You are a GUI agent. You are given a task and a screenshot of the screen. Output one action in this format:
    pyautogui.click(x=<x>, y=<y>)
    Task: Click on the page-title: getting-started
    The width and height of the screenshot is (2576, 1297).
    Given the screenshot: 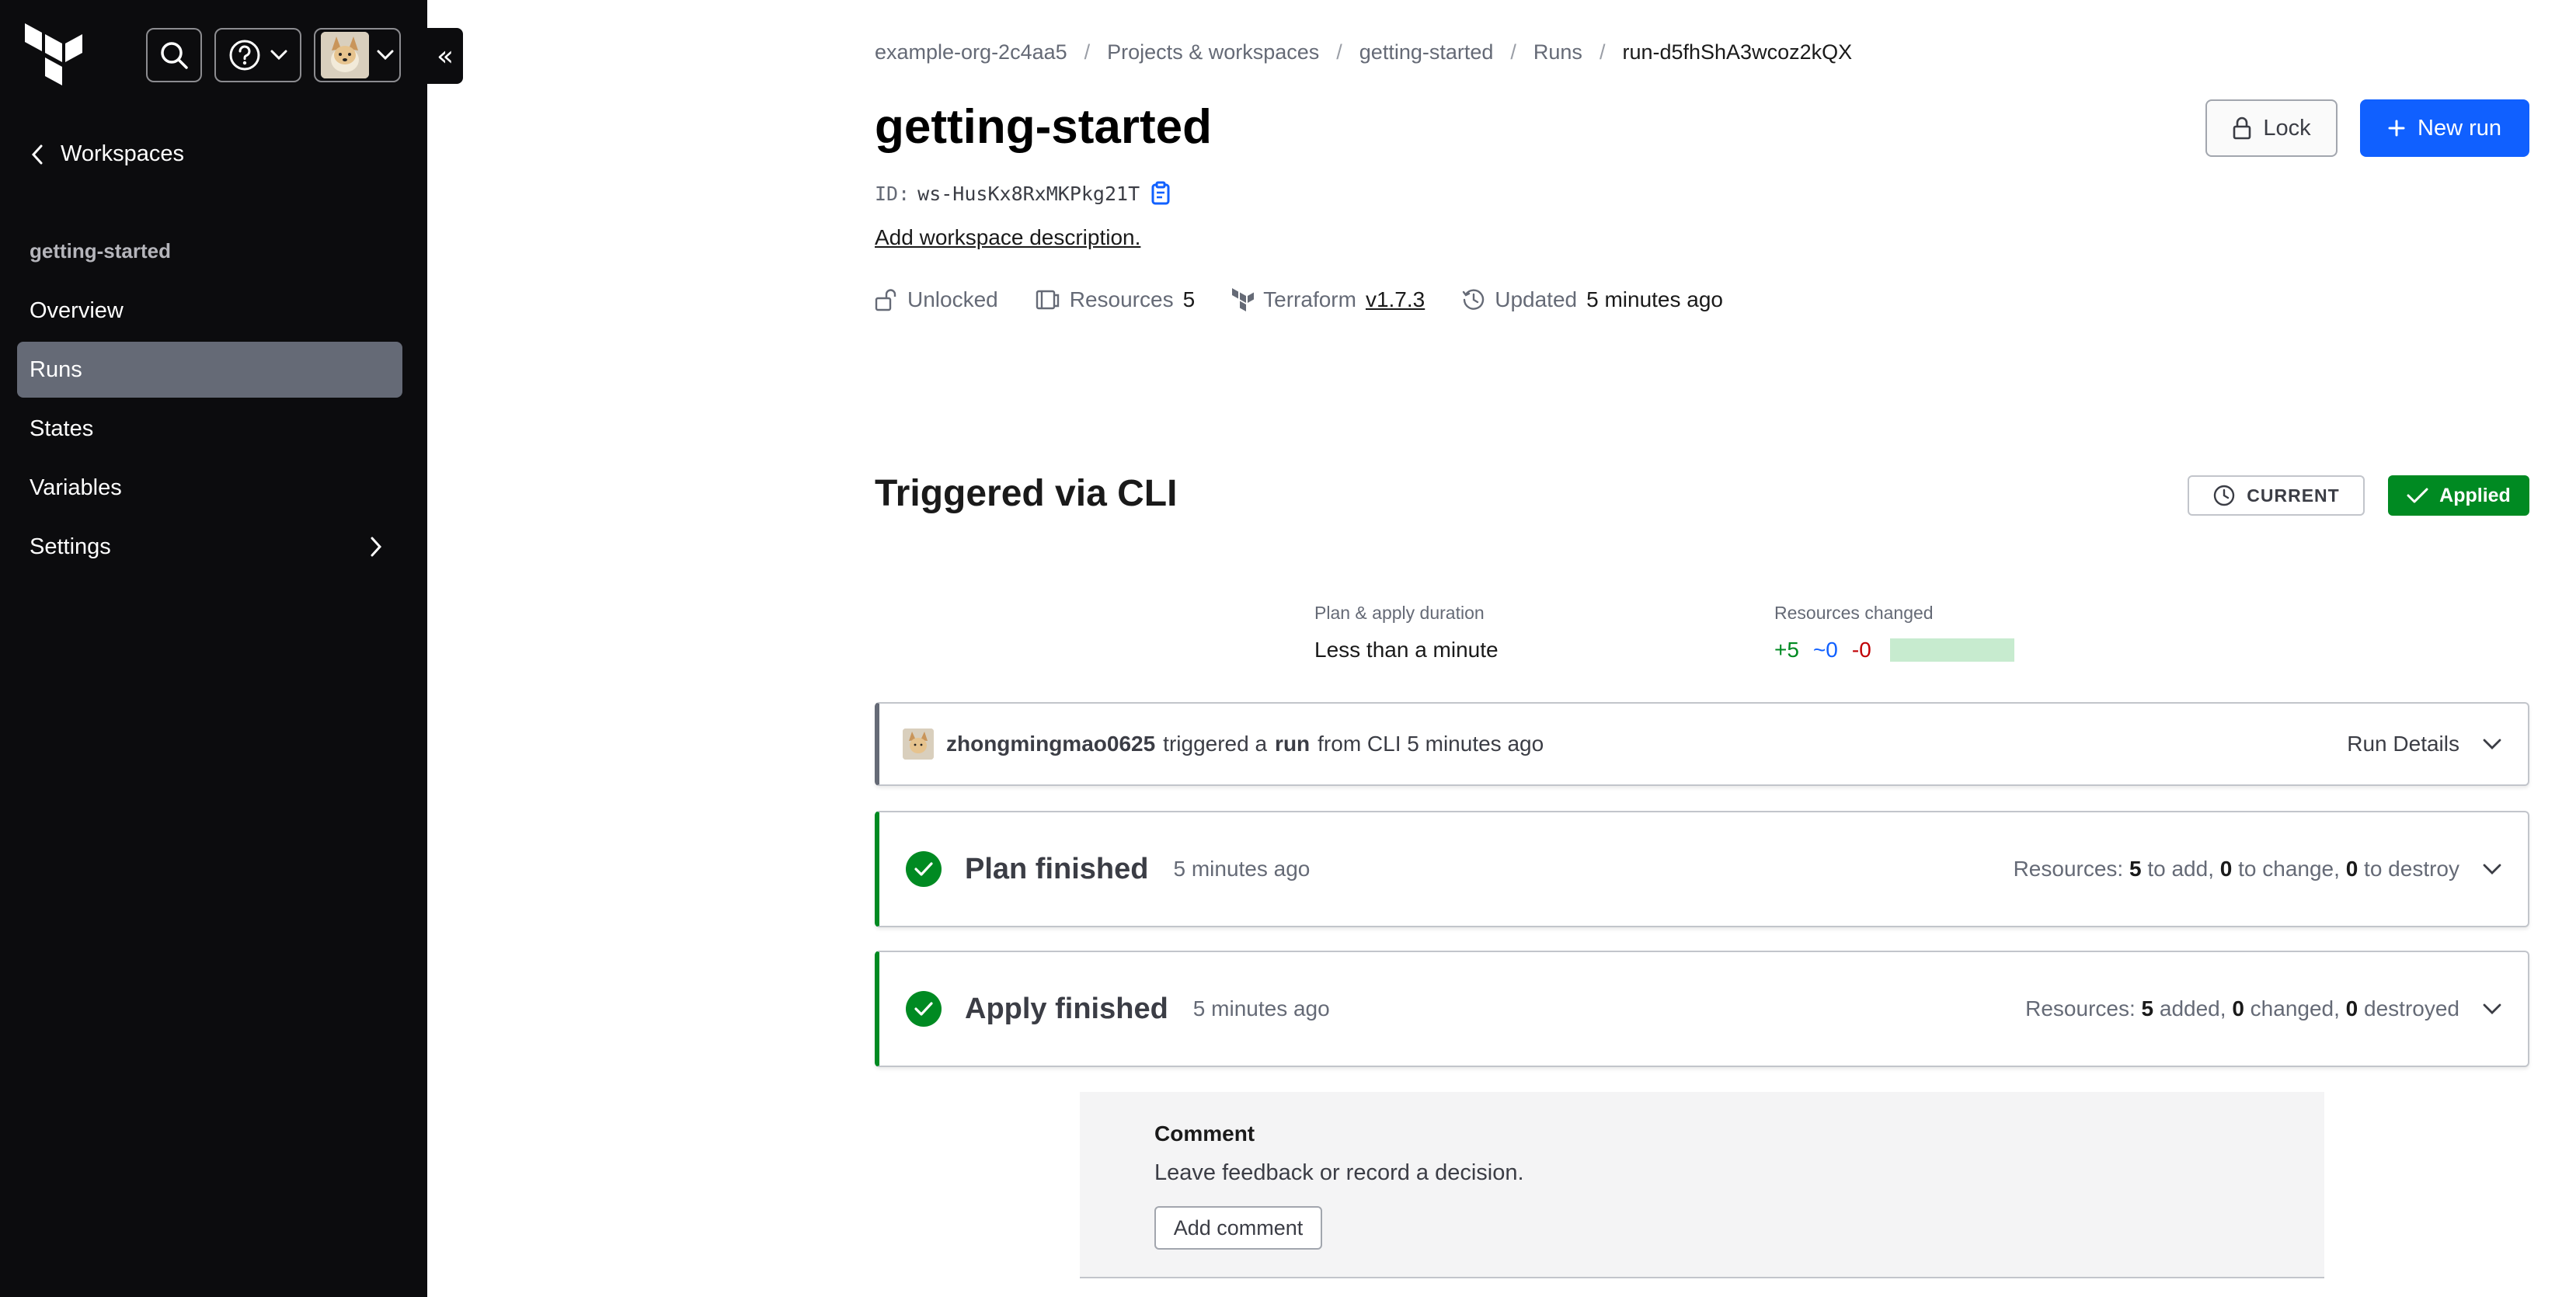 What is the action you would take?
    pyautogui.click(x=1043, y=127)
    